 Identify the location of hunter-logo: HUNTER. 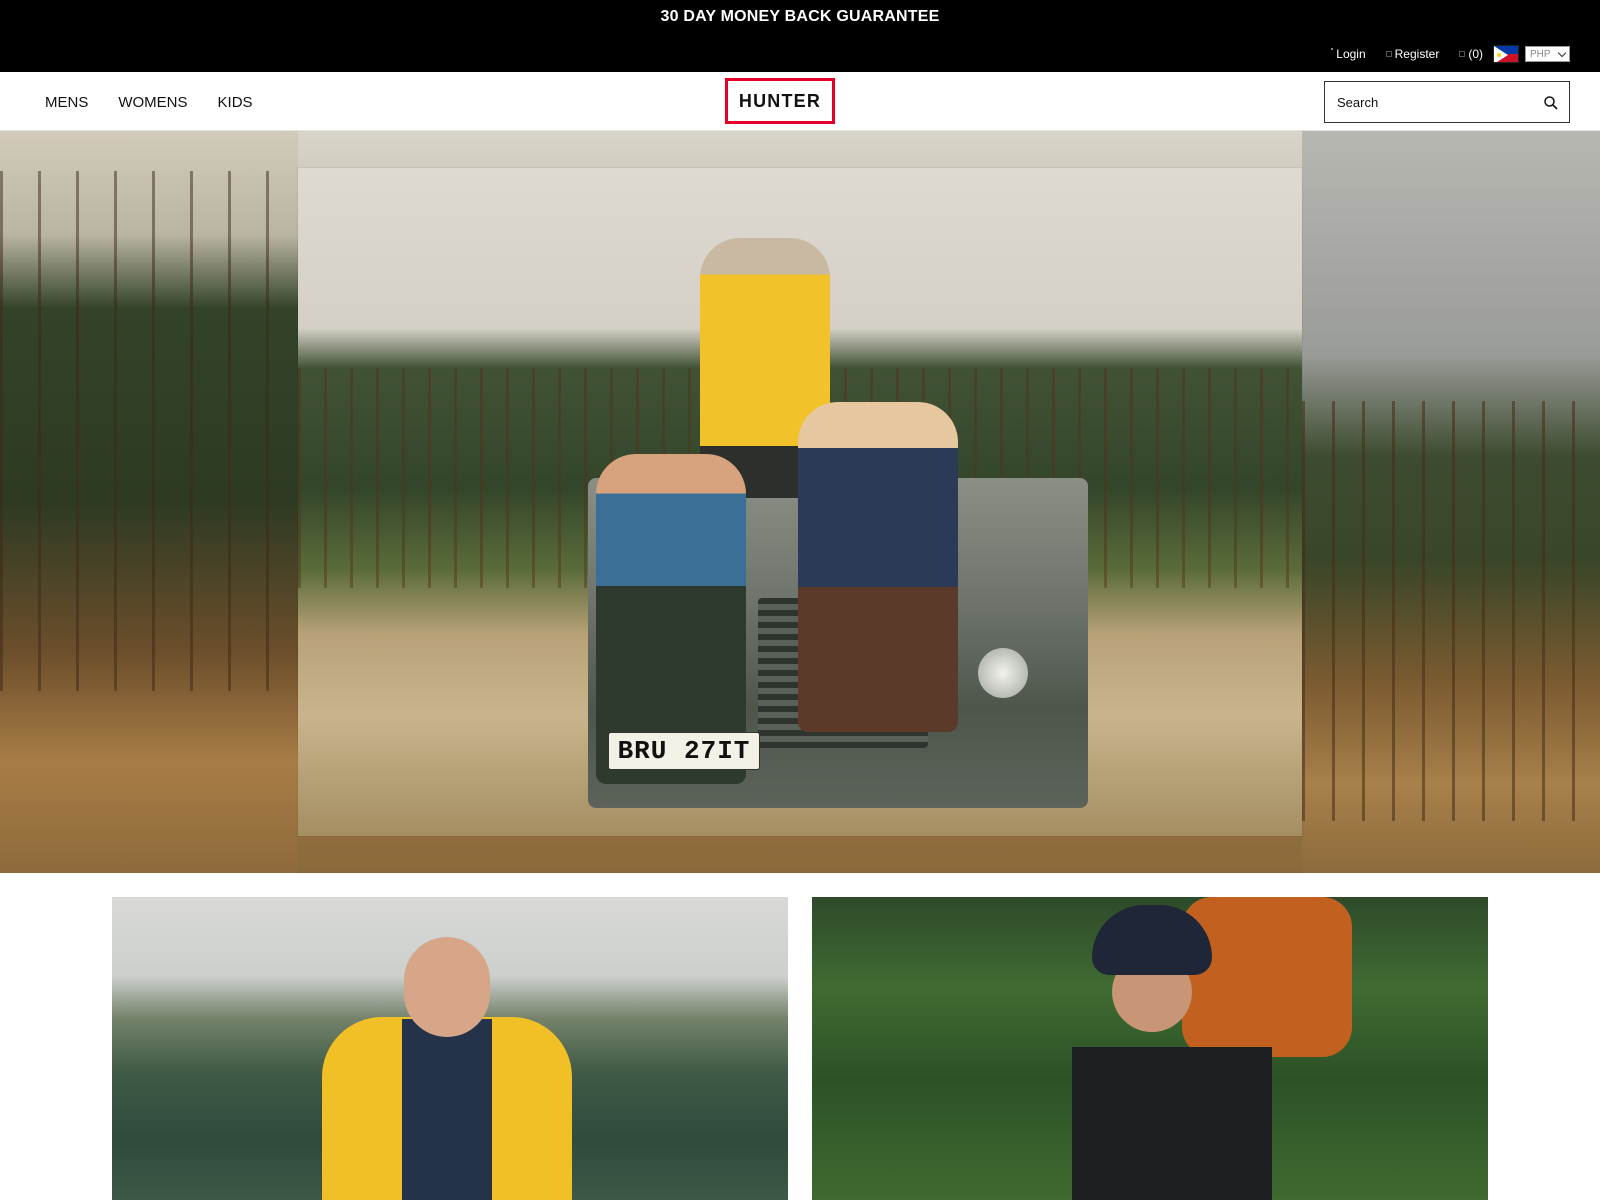
(780, 101).